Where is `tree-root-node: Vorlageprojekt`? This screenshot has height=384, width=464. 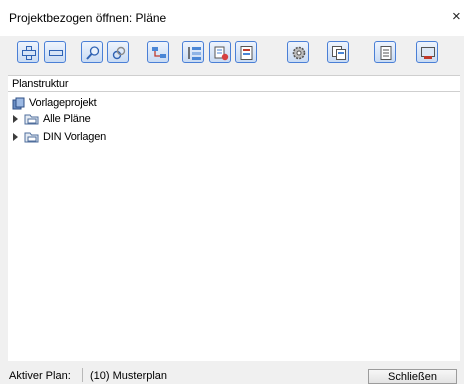 tree-root-node: Vorlageprojekt is located at coordinates (82, 103).